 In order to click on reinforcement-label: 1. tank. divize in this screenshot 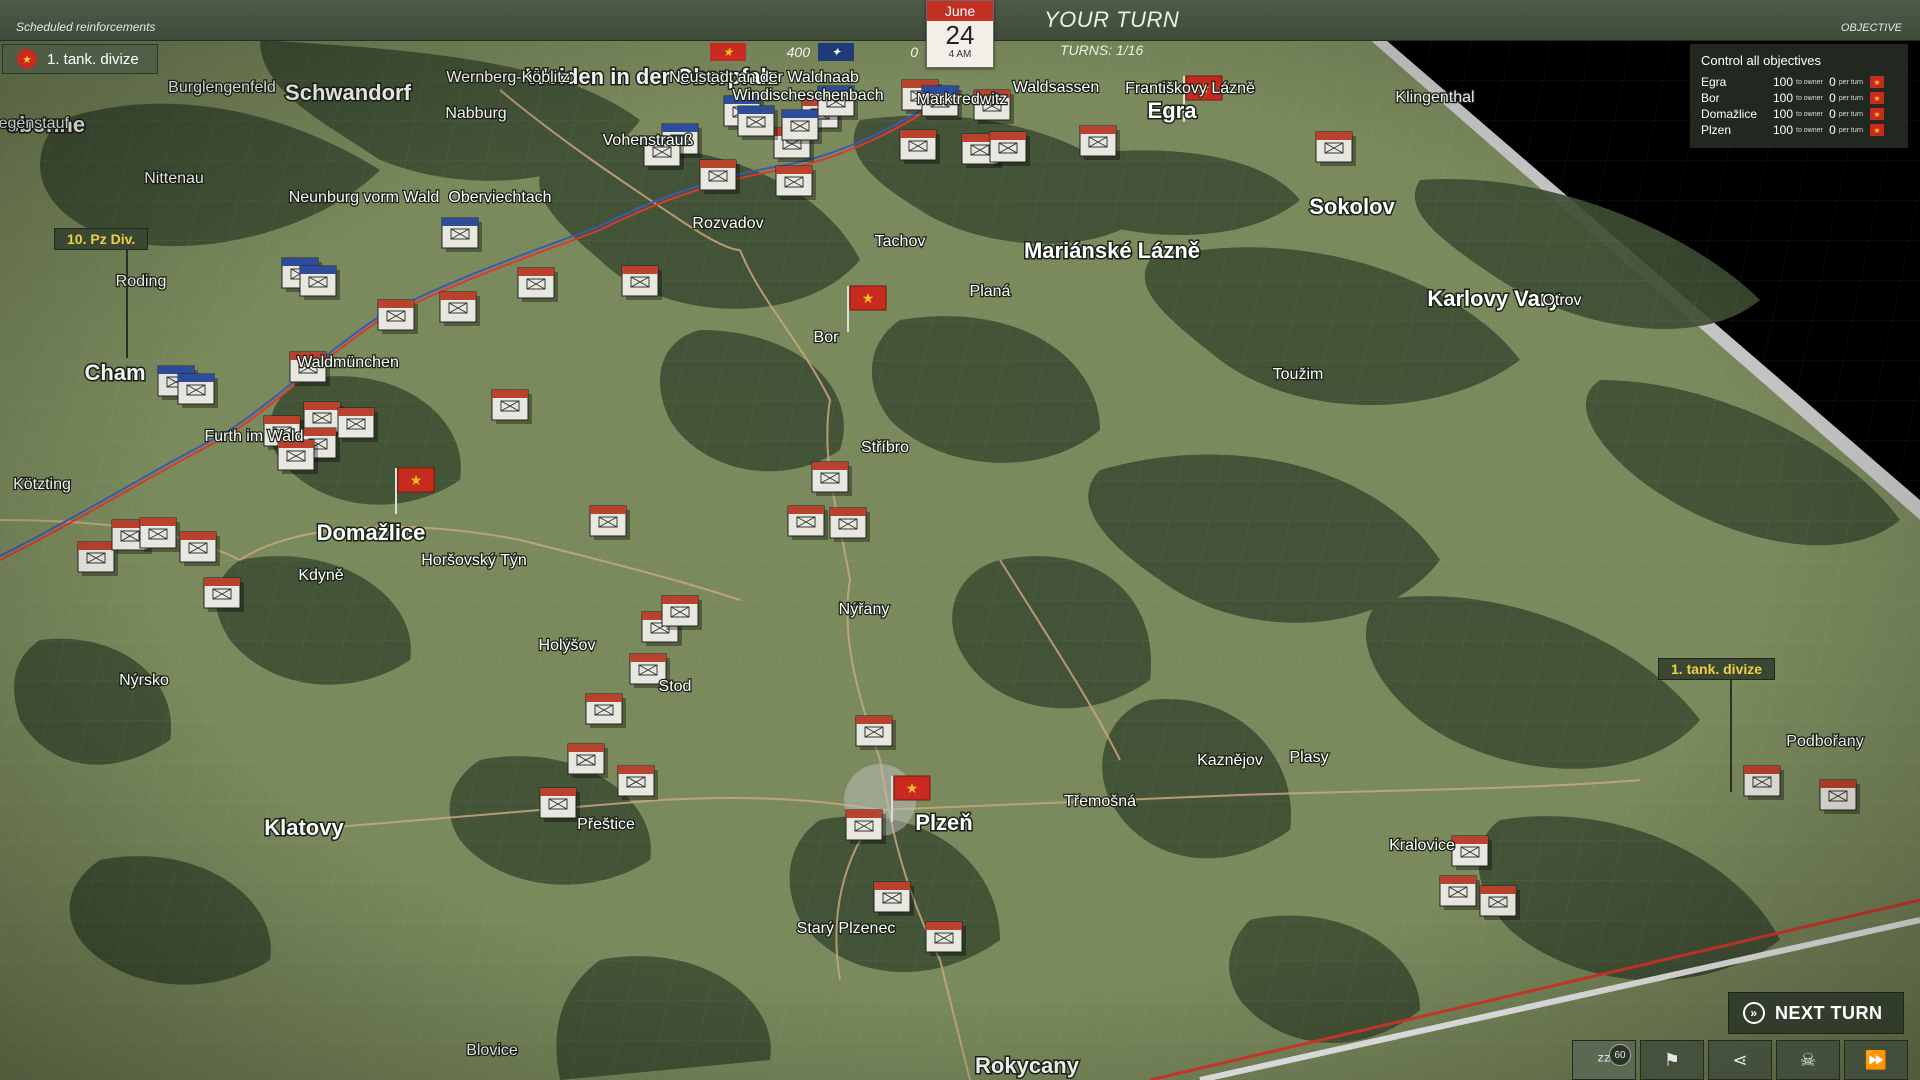, I will do `click(93, 59)`.